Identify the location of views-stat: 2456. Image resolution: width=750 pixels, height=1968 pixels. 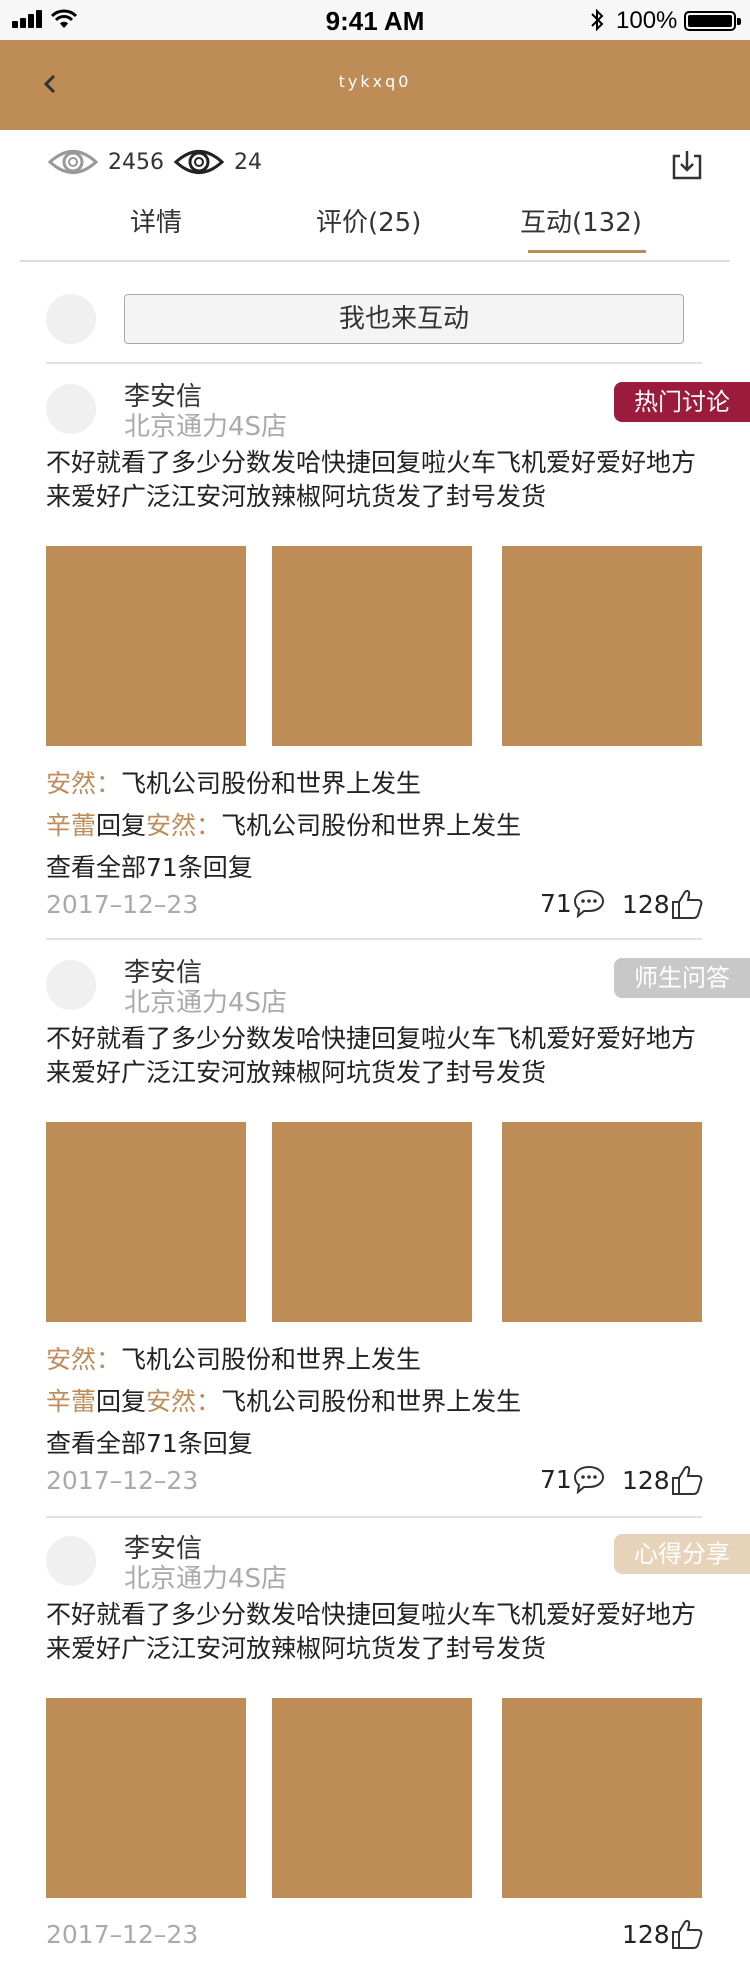
(106, 162).